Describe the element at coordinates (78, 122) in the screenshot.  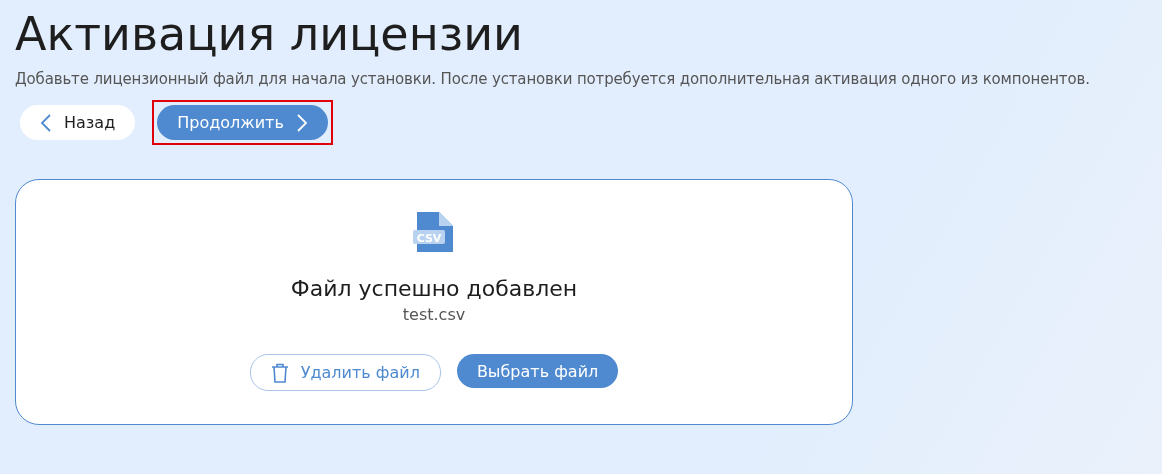
I see `back-button: Назад` at that location.